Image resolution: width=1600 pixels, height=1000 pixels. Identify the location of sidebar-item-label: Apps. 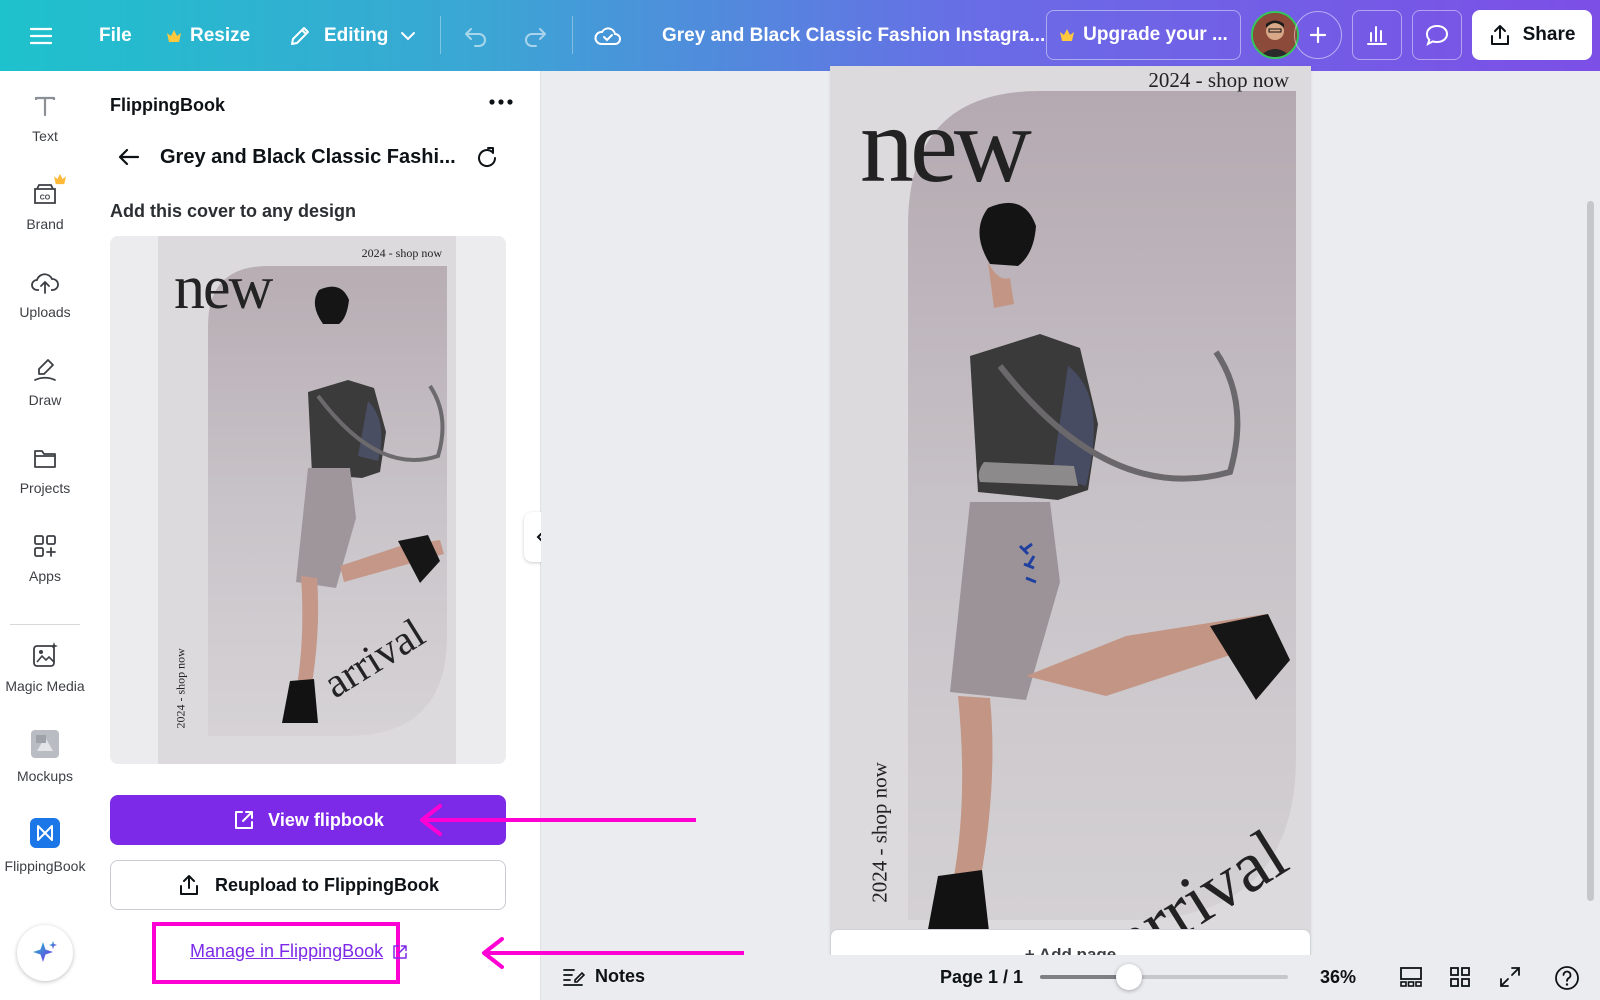
(45, 576).